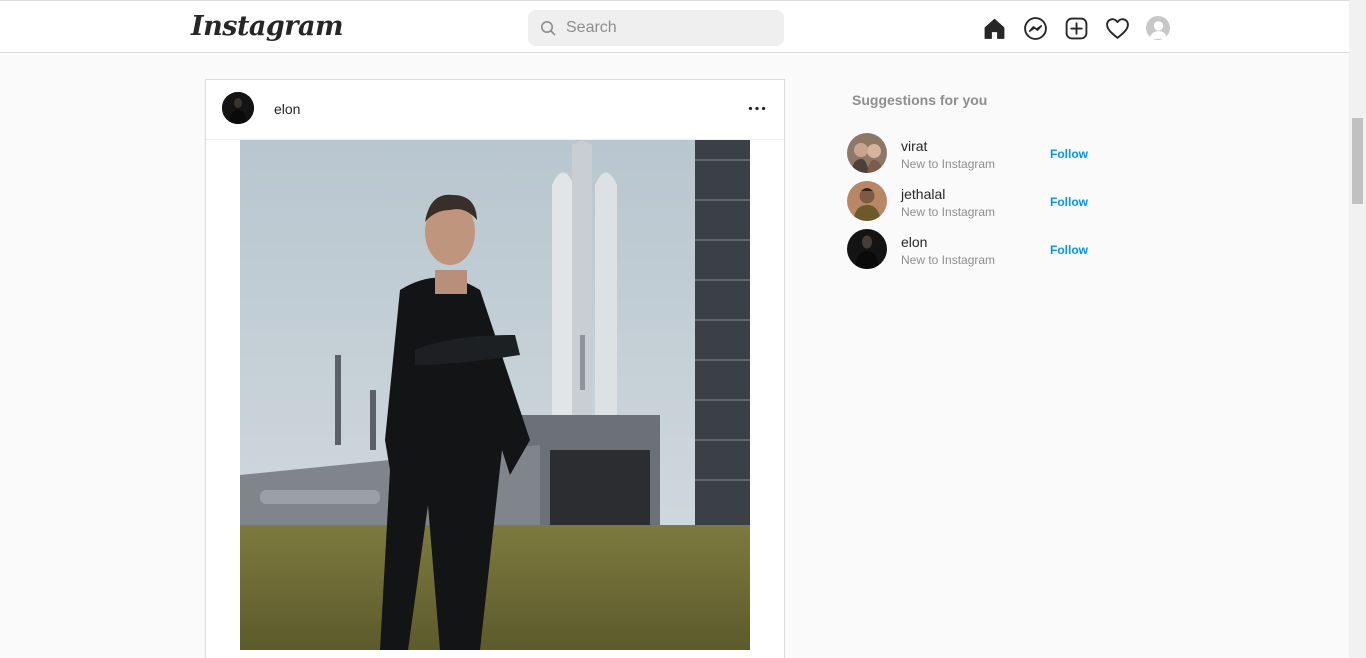  What do you see at coordinates (914, 242) in the screenshot?
I see `suggestion-name: elon` at bounding box center [914, 242].